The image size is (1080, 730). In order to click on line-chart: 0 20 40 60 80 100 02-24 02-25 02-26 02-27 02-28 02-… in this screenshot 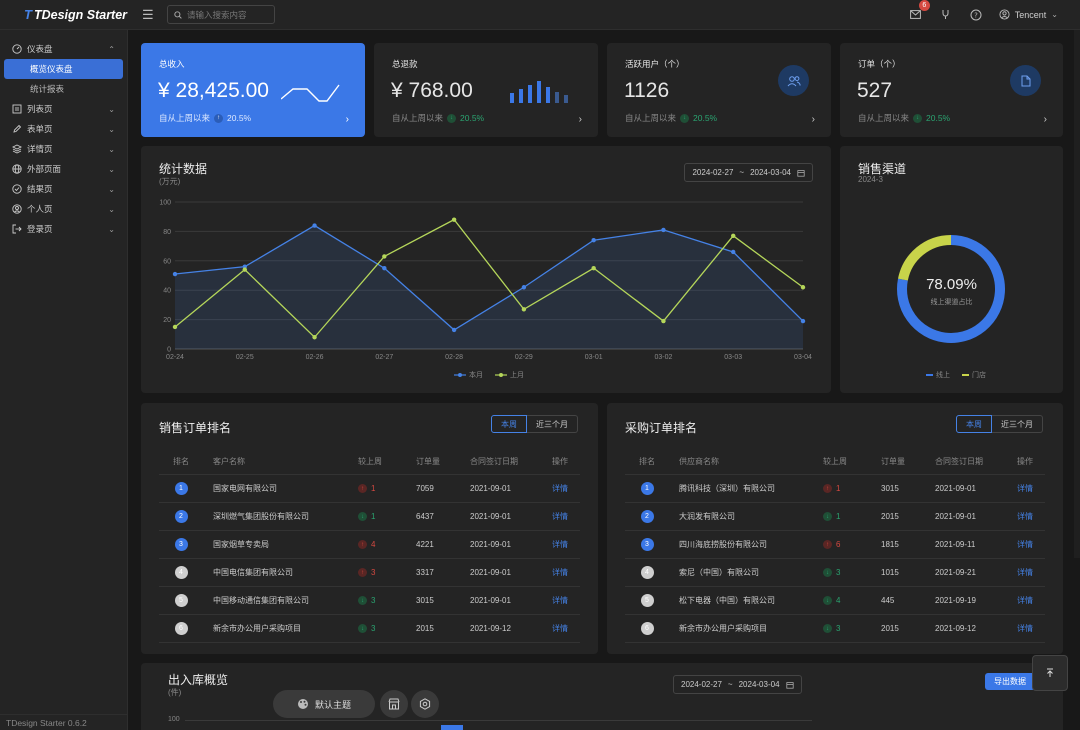, I will do `click(485, 281)`.